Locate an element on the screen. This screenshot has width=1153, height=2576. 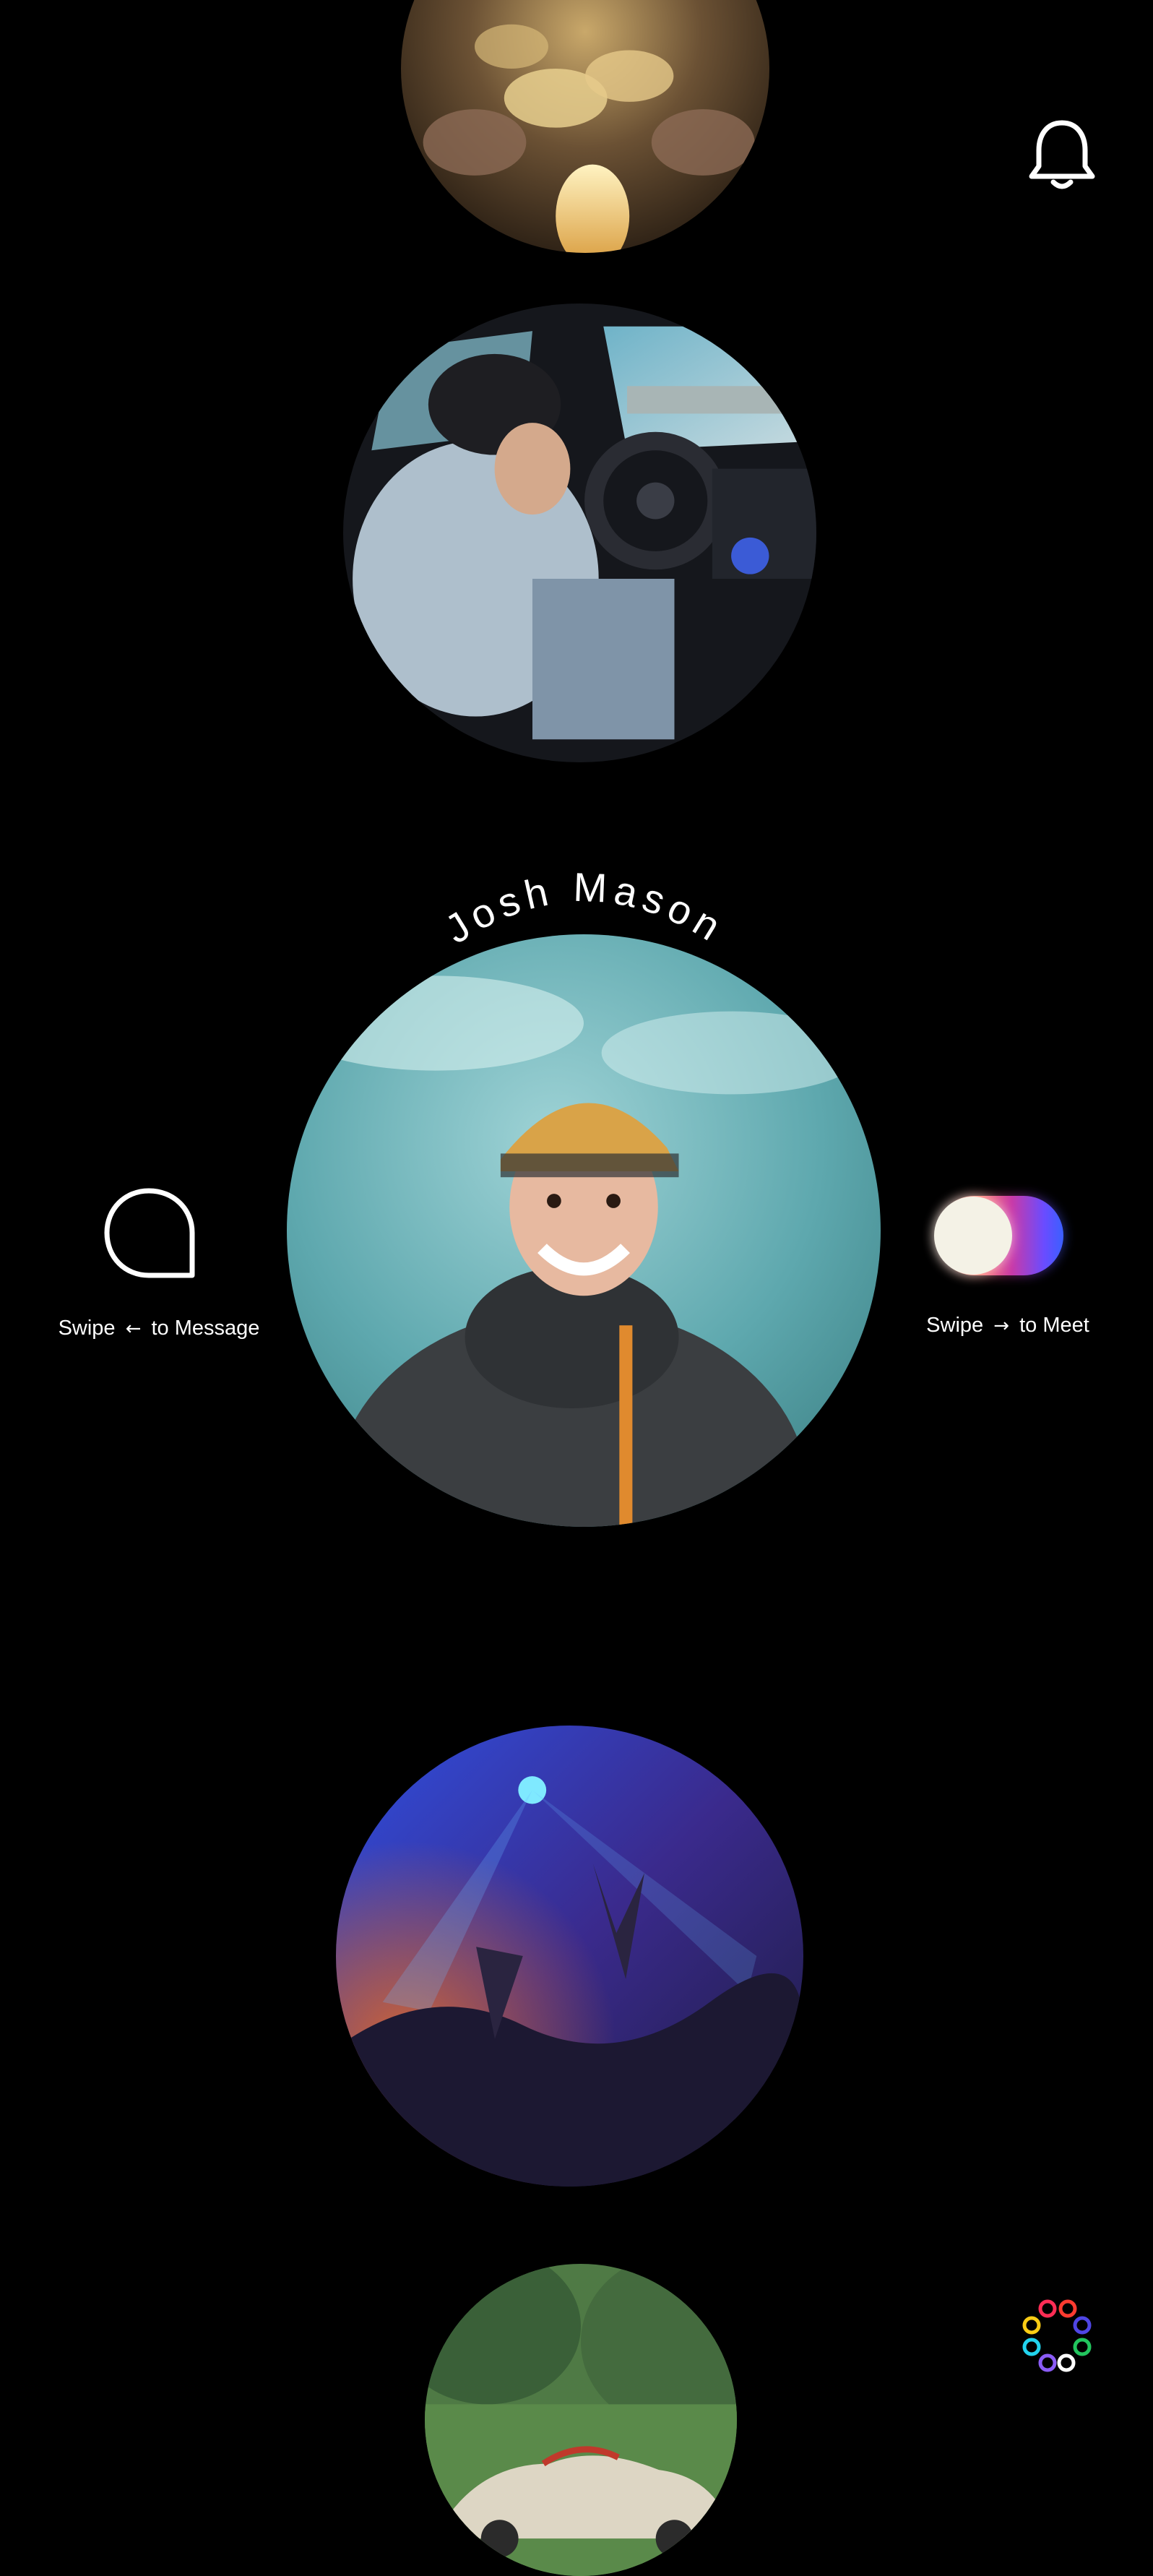
meet-toggle-icon is located at coordinates (998, 1236).